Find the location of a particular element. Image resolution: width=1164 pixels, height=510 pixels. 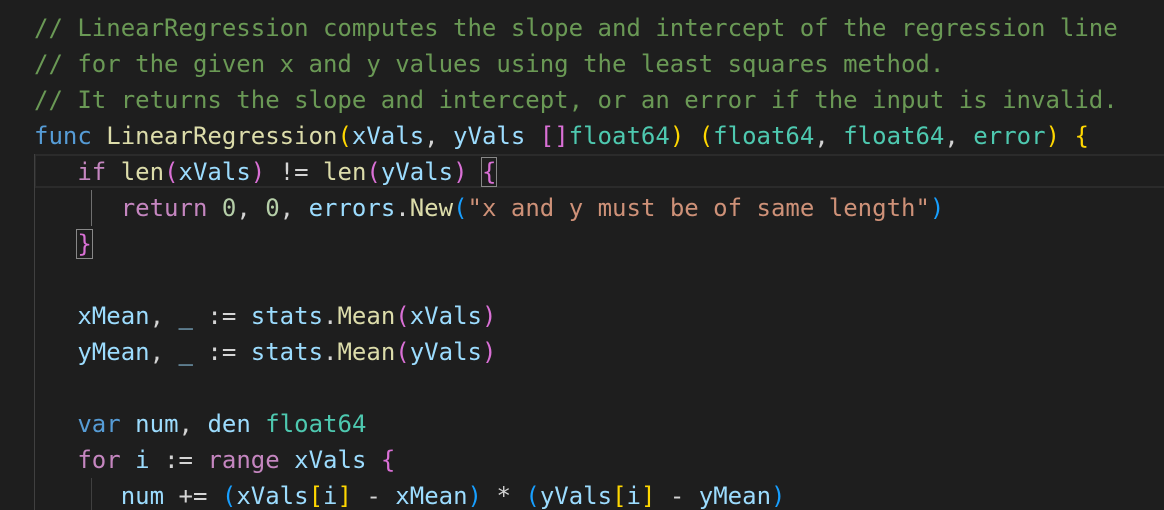

type-error: error is located at coordinates (1009, 136).